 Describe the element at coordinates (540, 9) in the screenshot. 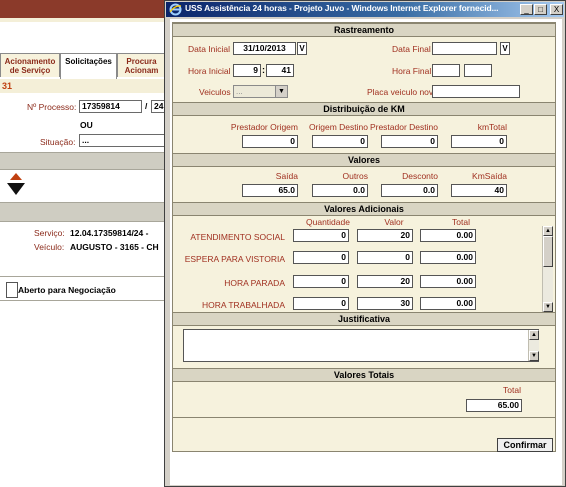

I see `maximize-button: □` at that location.